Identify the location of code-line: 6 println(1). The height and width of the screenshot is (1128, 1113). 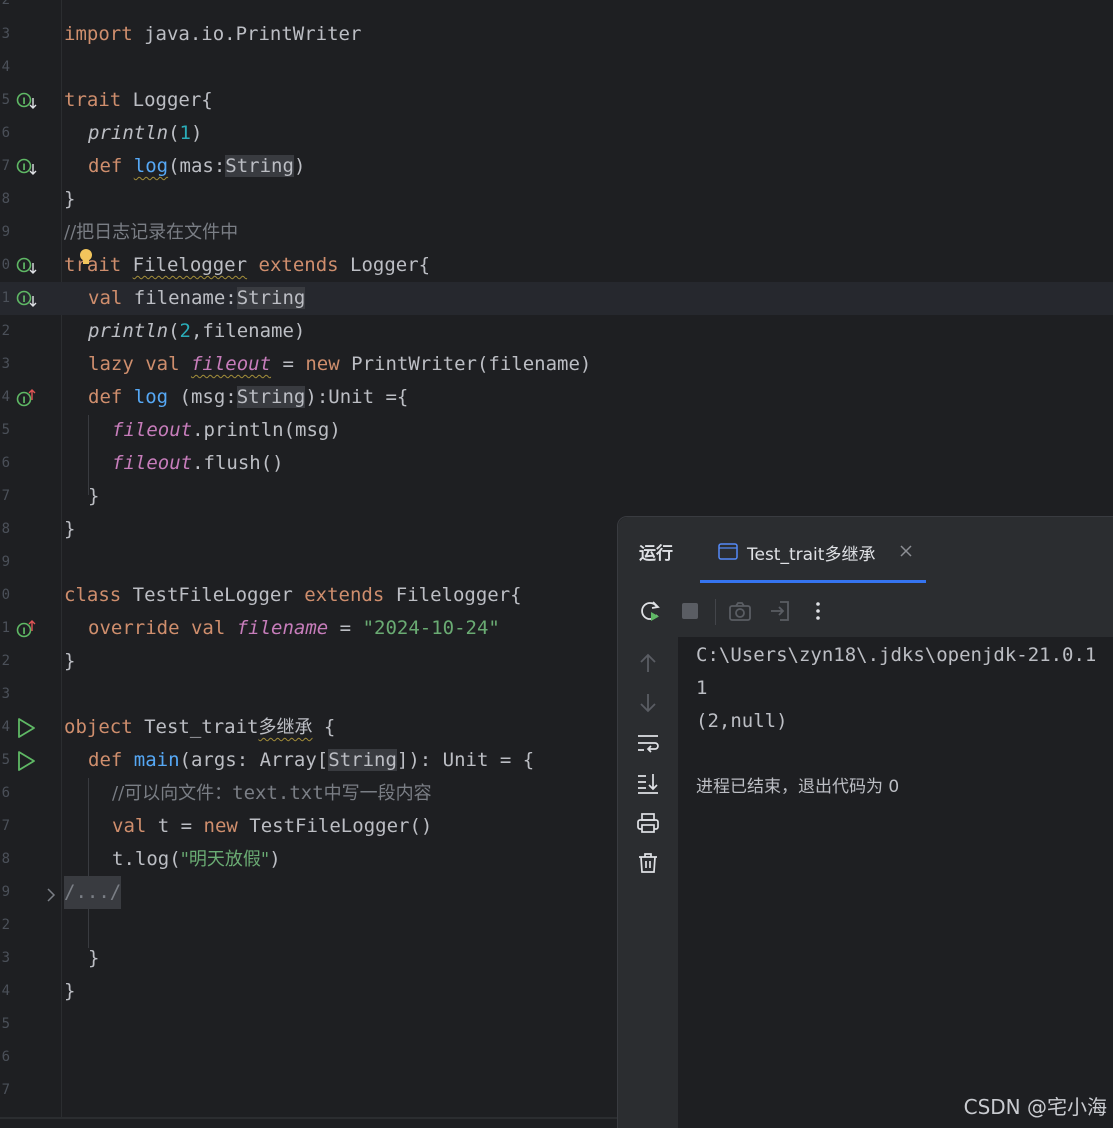
(556, 133).